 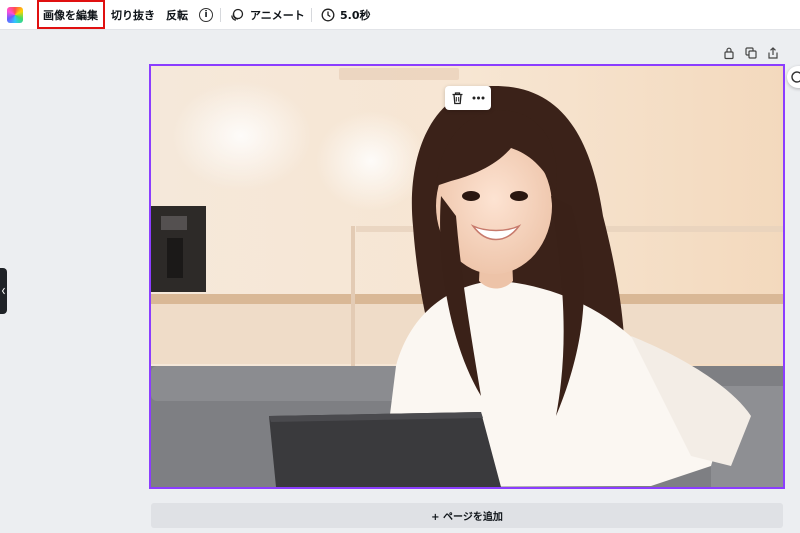 What do you see at coordinates (133, 15) in the screenshot?
I see `crop-button: 切り抜き` at bounding box center [133, 15].